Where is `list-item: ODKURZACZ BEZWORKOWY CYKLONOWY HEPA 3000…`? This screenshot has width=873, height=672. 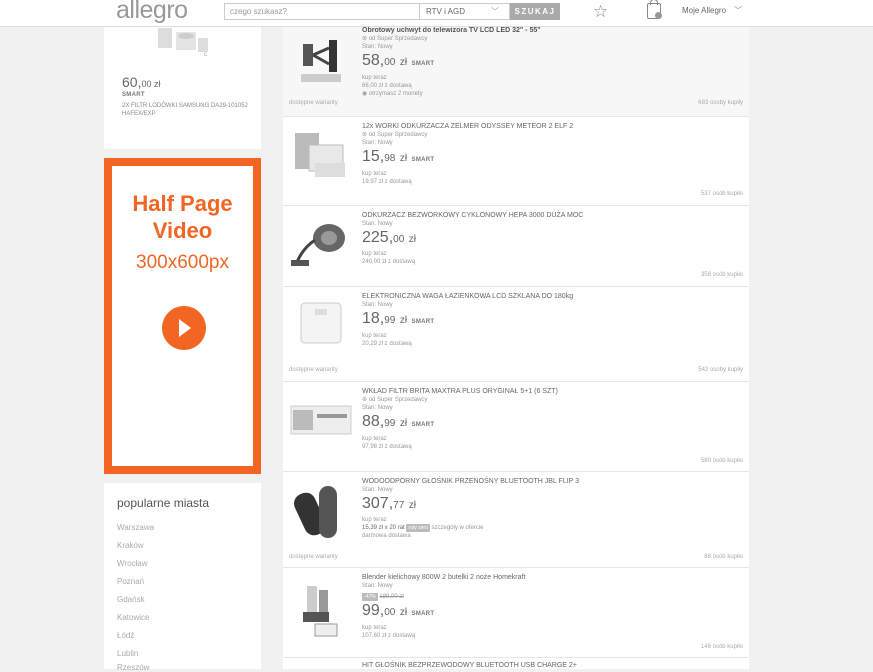 list-item: ODKURZACZ BEZWORKOWY CYKLONOWY HEPA 3000… is located at coordinates (516, 246).